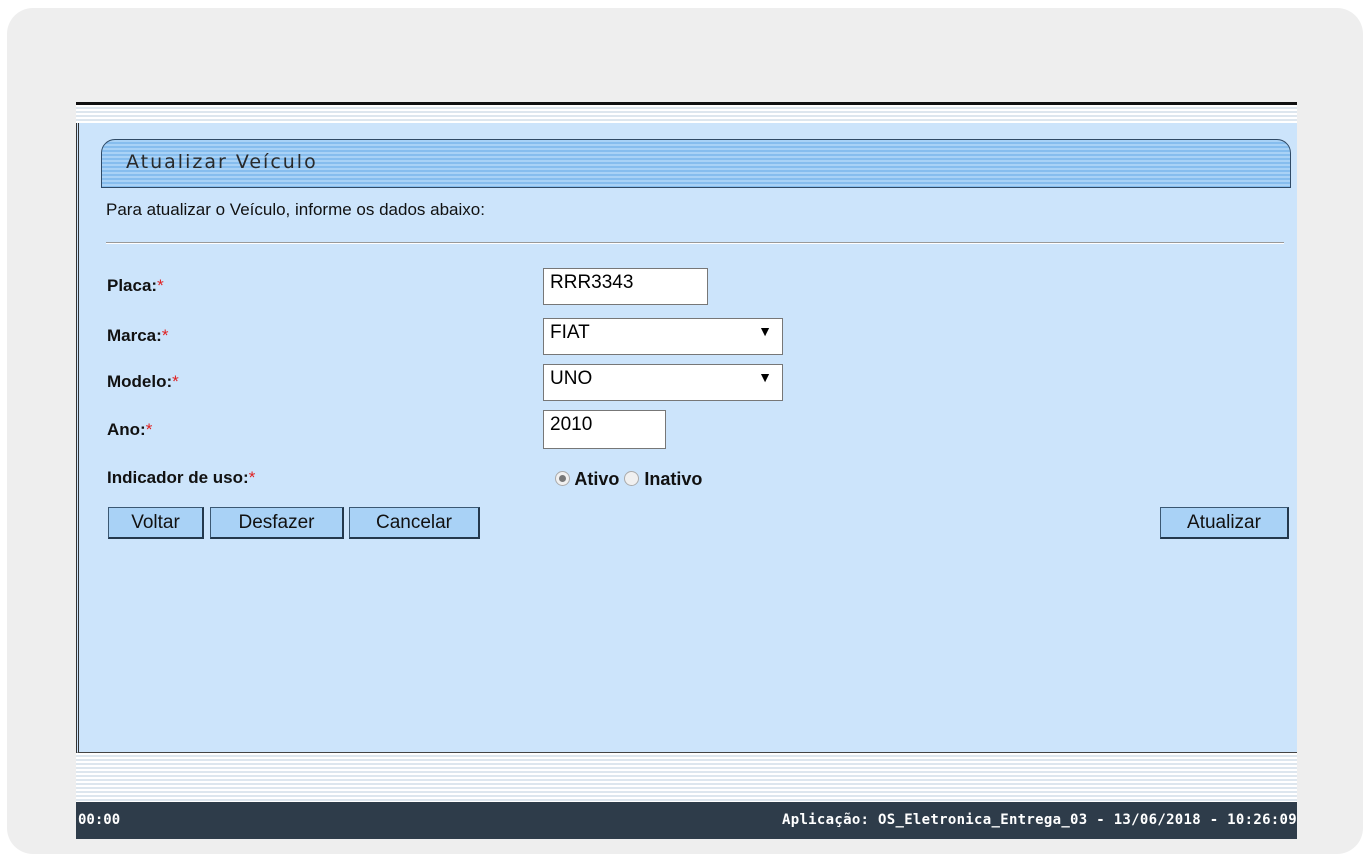 The height and width of the screenshot is (855, 1368). What do you see at coordinates (222, 162) in the screenshot?
I see `page-title: Atualizar Veículo` at bounding box center [222, 162].